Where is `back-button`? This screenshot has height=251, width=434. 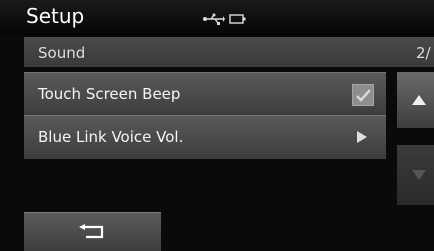 back-button is located at coordinates (92, 231).